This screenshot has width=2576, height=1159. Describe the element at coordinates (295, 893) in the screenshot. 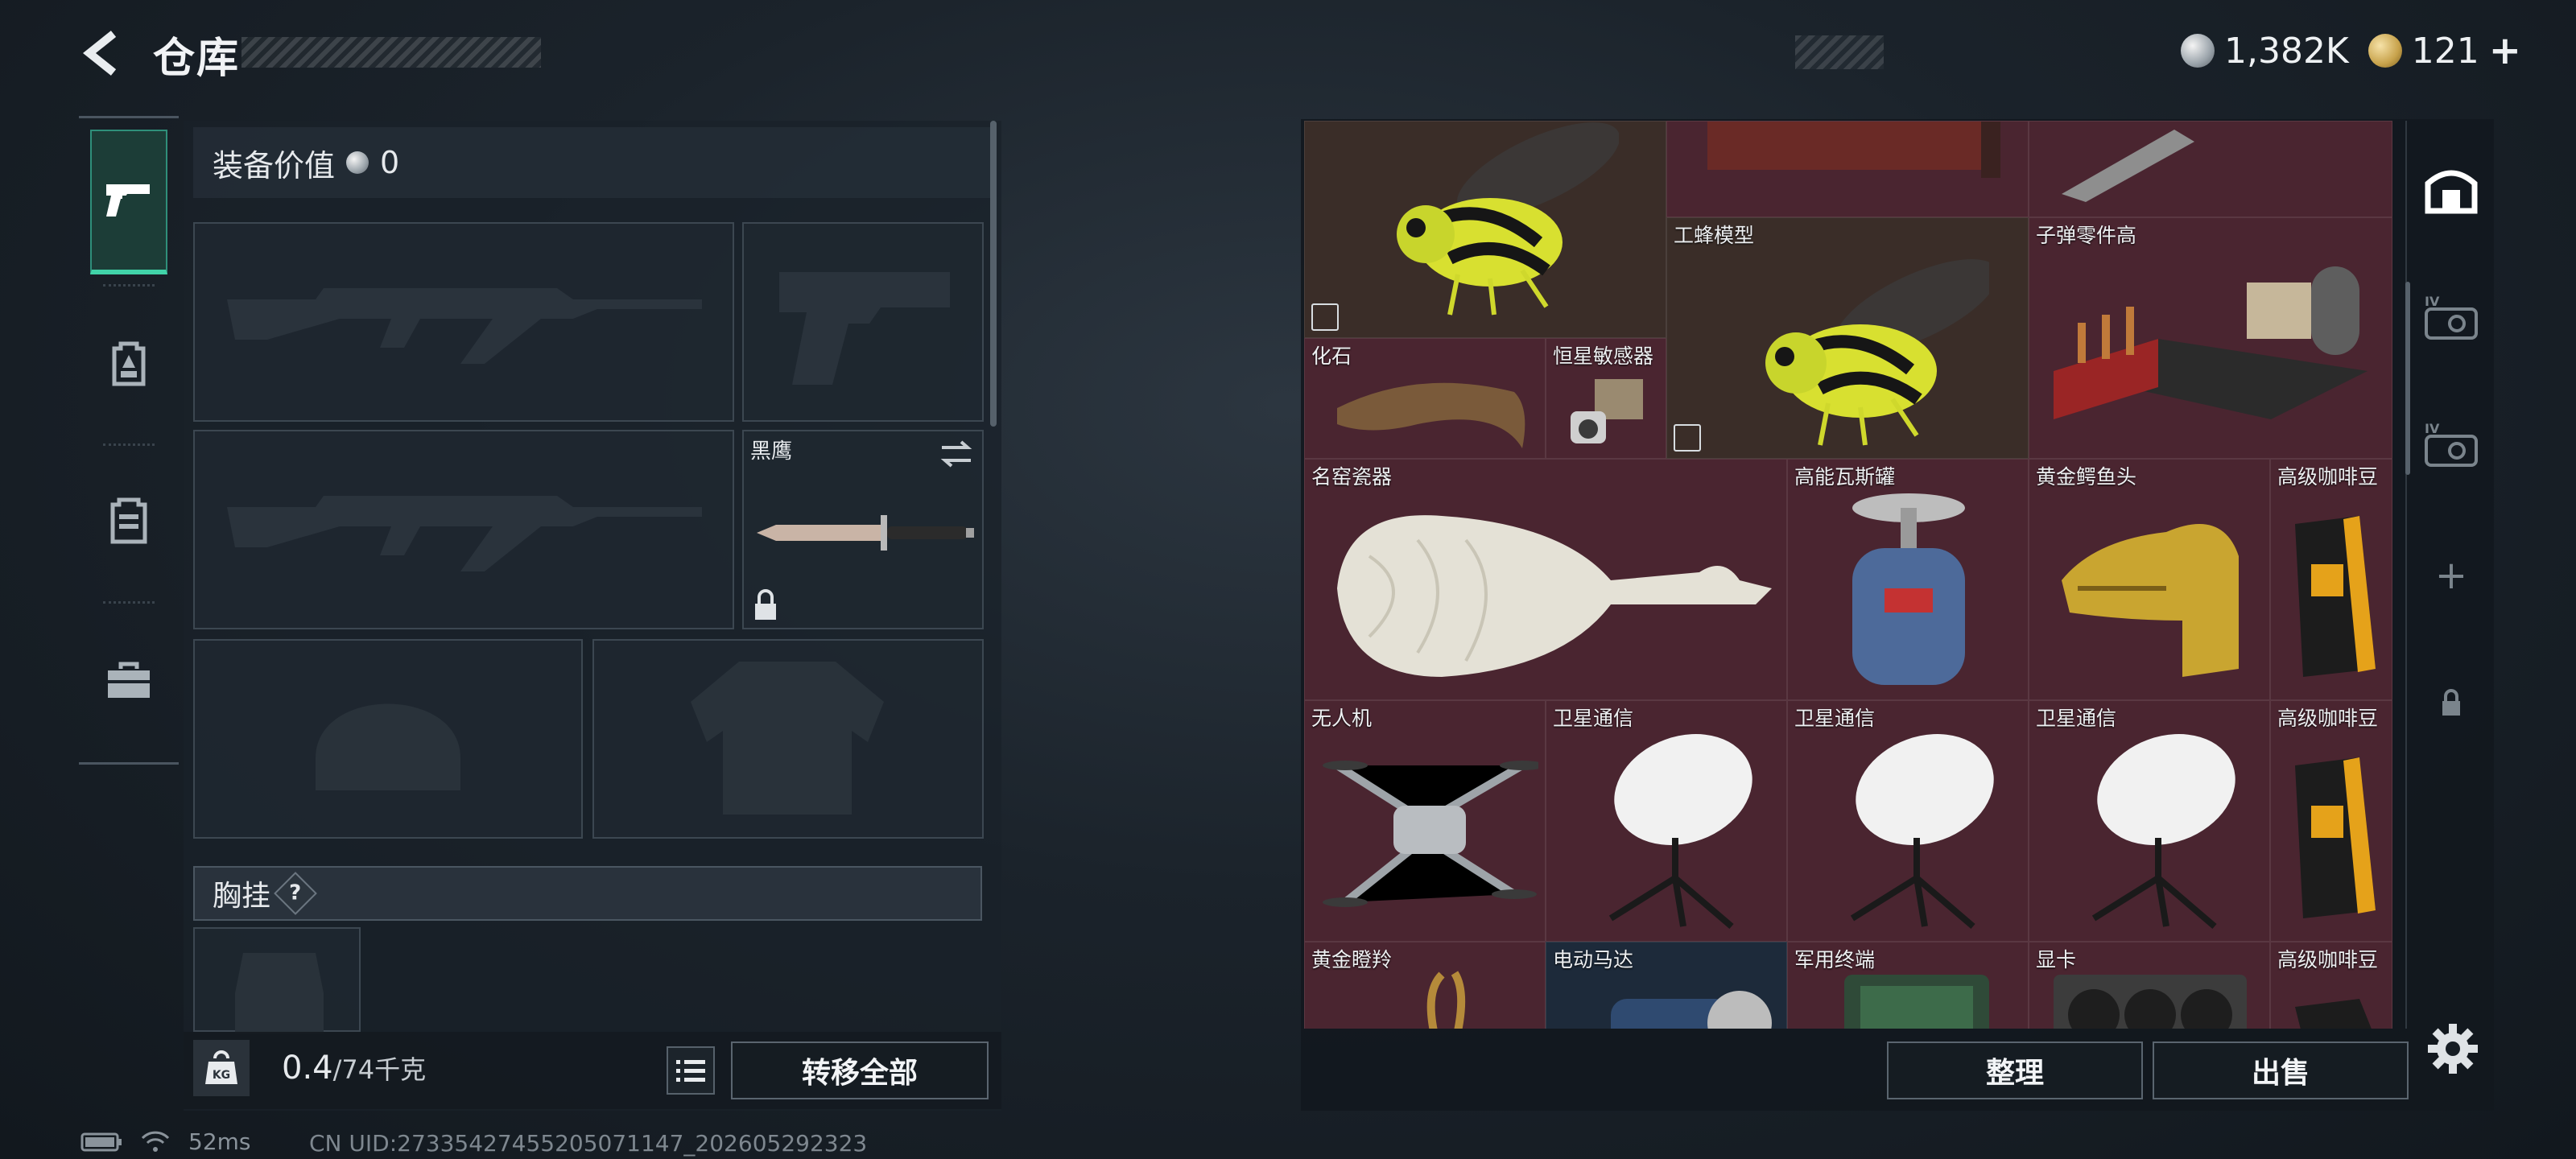

I see `help-button: ?` at that location.